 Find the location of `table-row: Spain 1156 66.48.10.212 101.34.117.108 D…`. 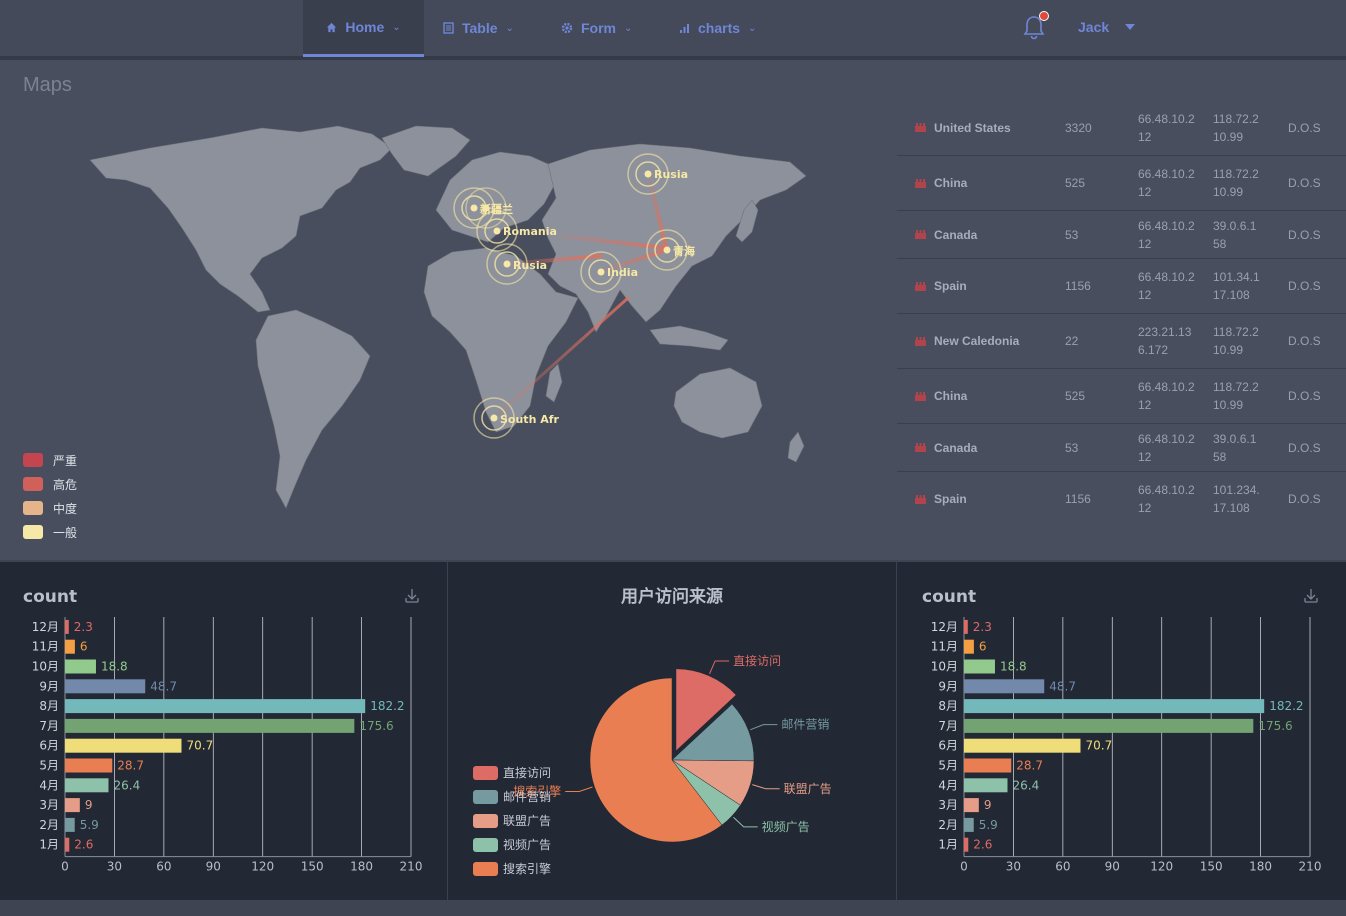

table-row: Spain 1156 66.48.10.212 101.34.117.108 D… is located at coordinates (1121, 286).